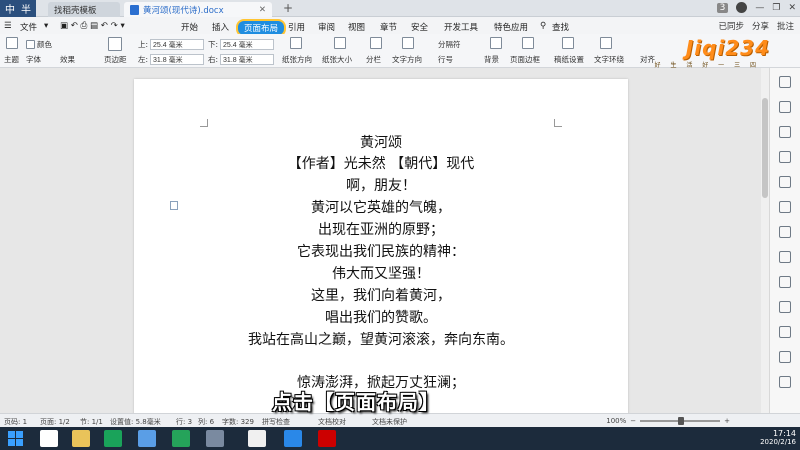  Describe the element at coordinates (785, 82) in the screenshot. I see `sidebar-select-icon` at that location.